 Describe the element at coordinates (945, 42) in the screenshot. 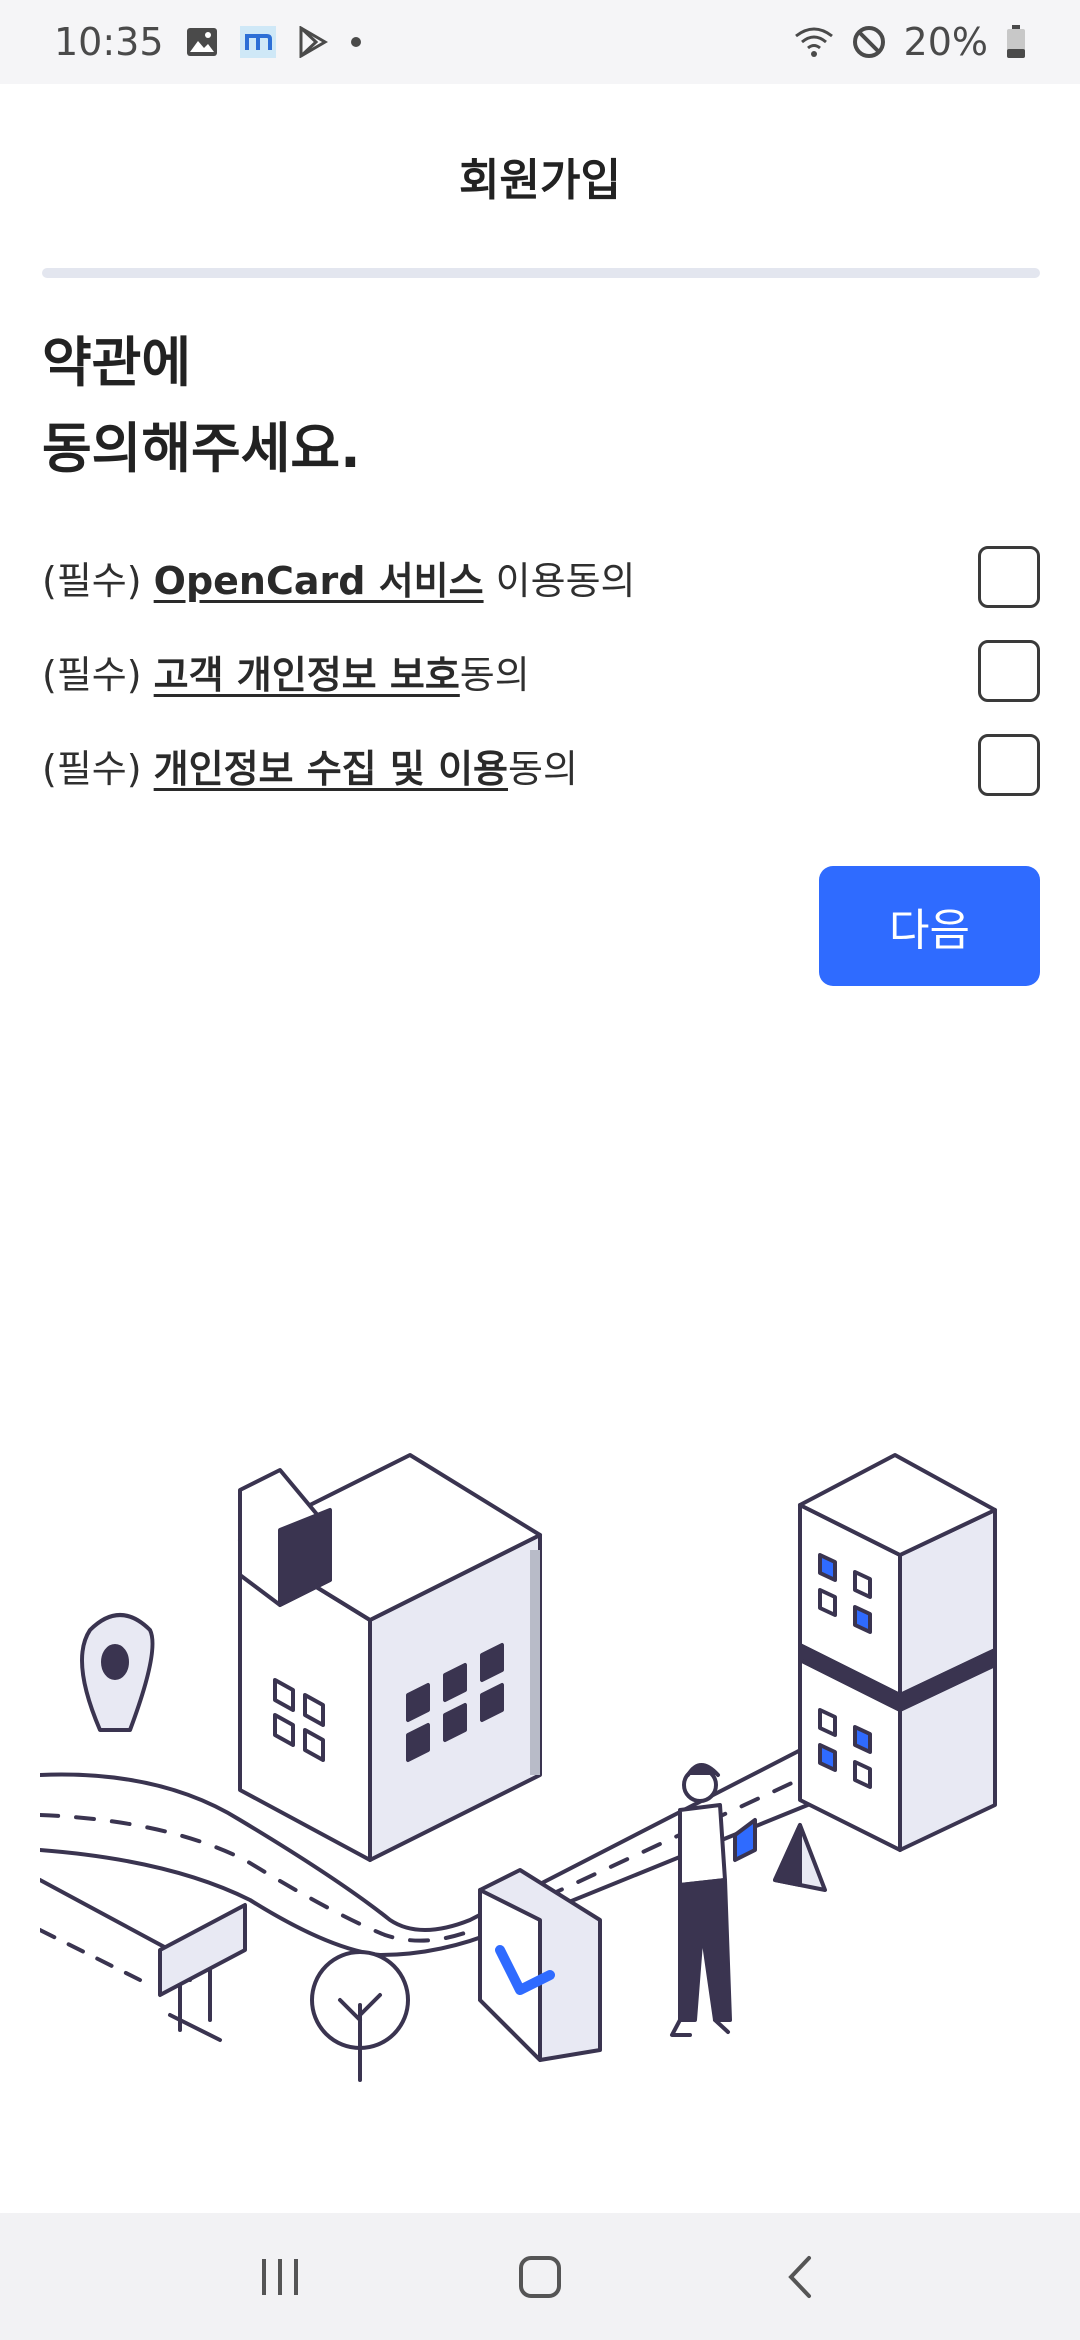

I see `battery-percent: 20%` at that location.